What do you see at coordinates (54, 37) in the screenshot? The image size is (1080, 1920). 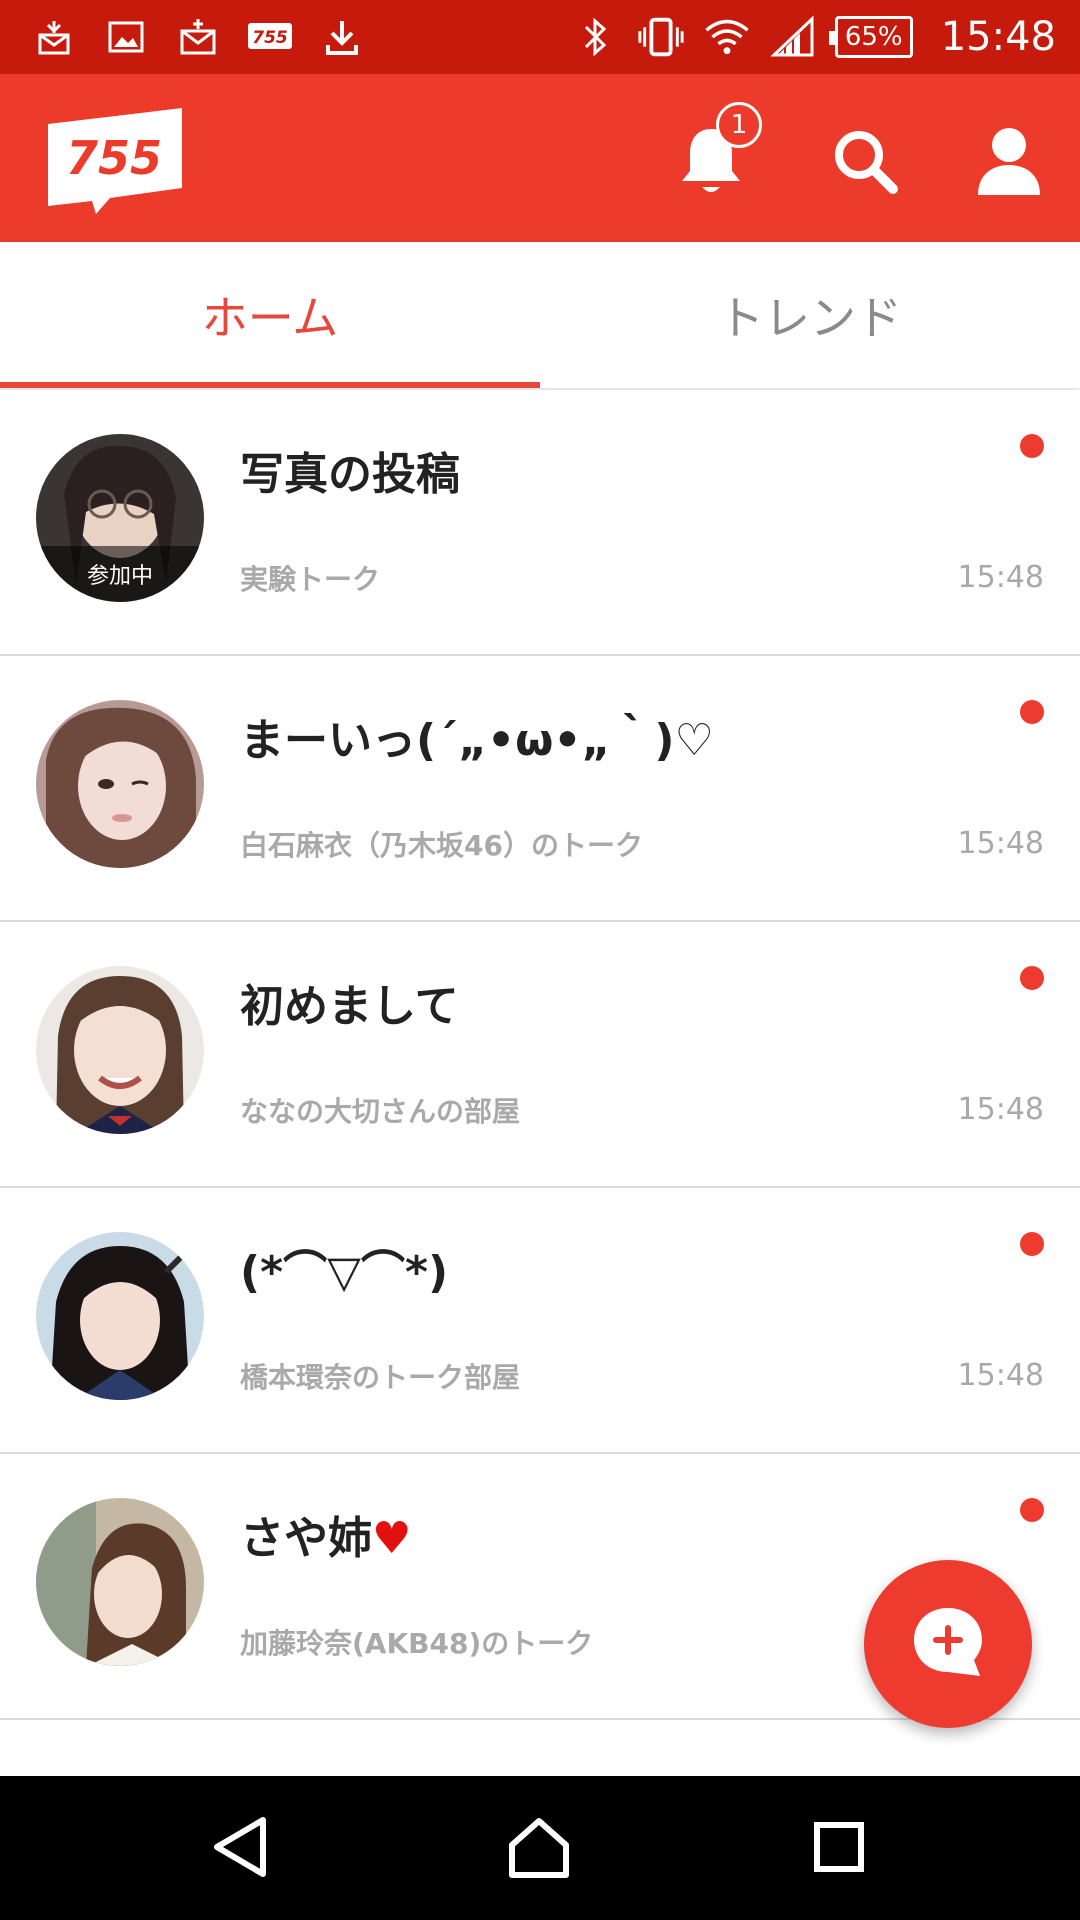 I see `gift-notification-icon` at bounding box center [54, 37].